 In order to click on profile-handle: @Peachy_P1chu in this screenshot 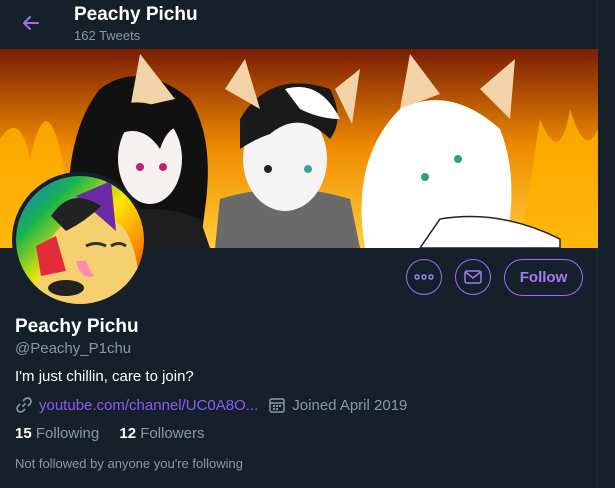, I will do `click(73, 348)`.